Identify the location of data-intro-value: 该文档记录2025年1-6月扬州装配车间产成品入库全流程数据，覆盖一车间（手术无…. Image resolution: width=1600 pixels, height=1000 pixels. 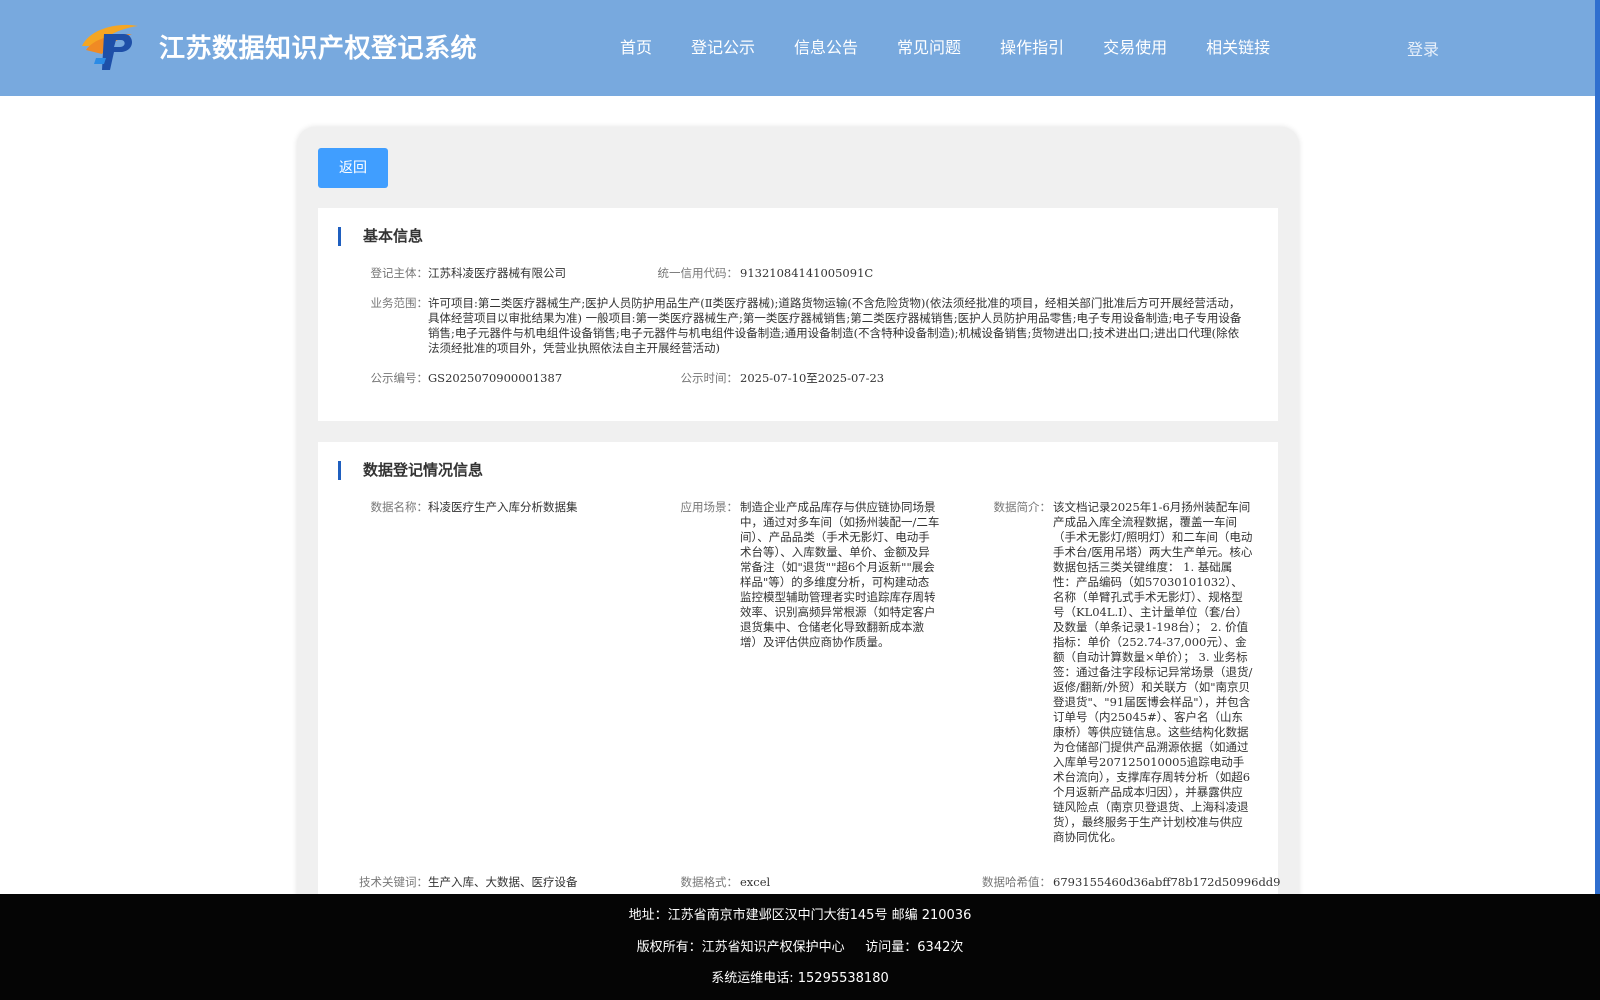
(1153, 672).